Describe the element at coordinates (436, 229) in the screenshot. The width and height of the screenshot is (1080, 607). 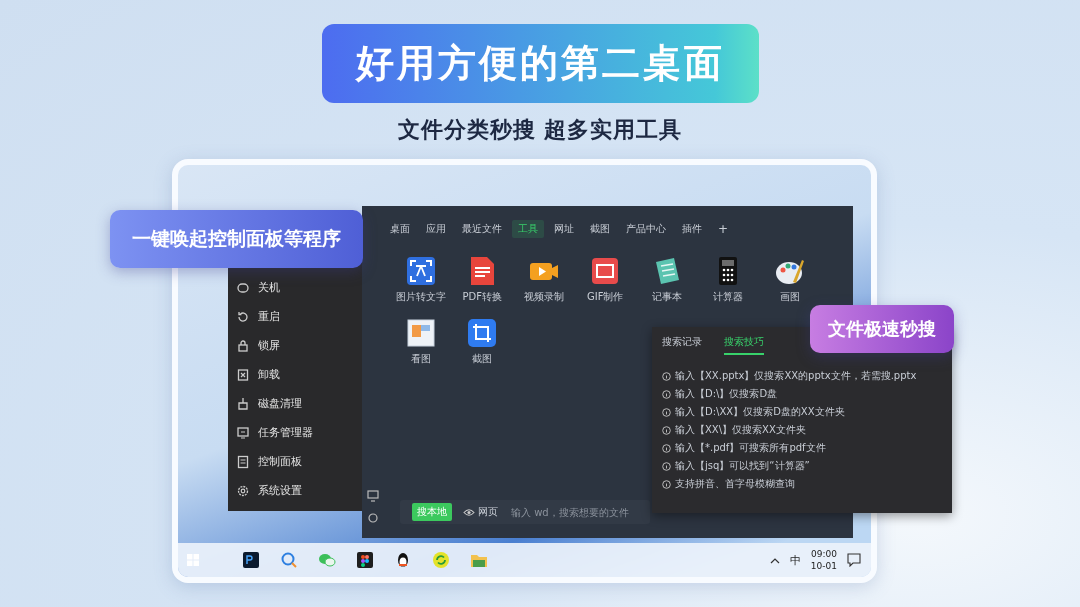
I see `launcher-tab: 应用` at that location.